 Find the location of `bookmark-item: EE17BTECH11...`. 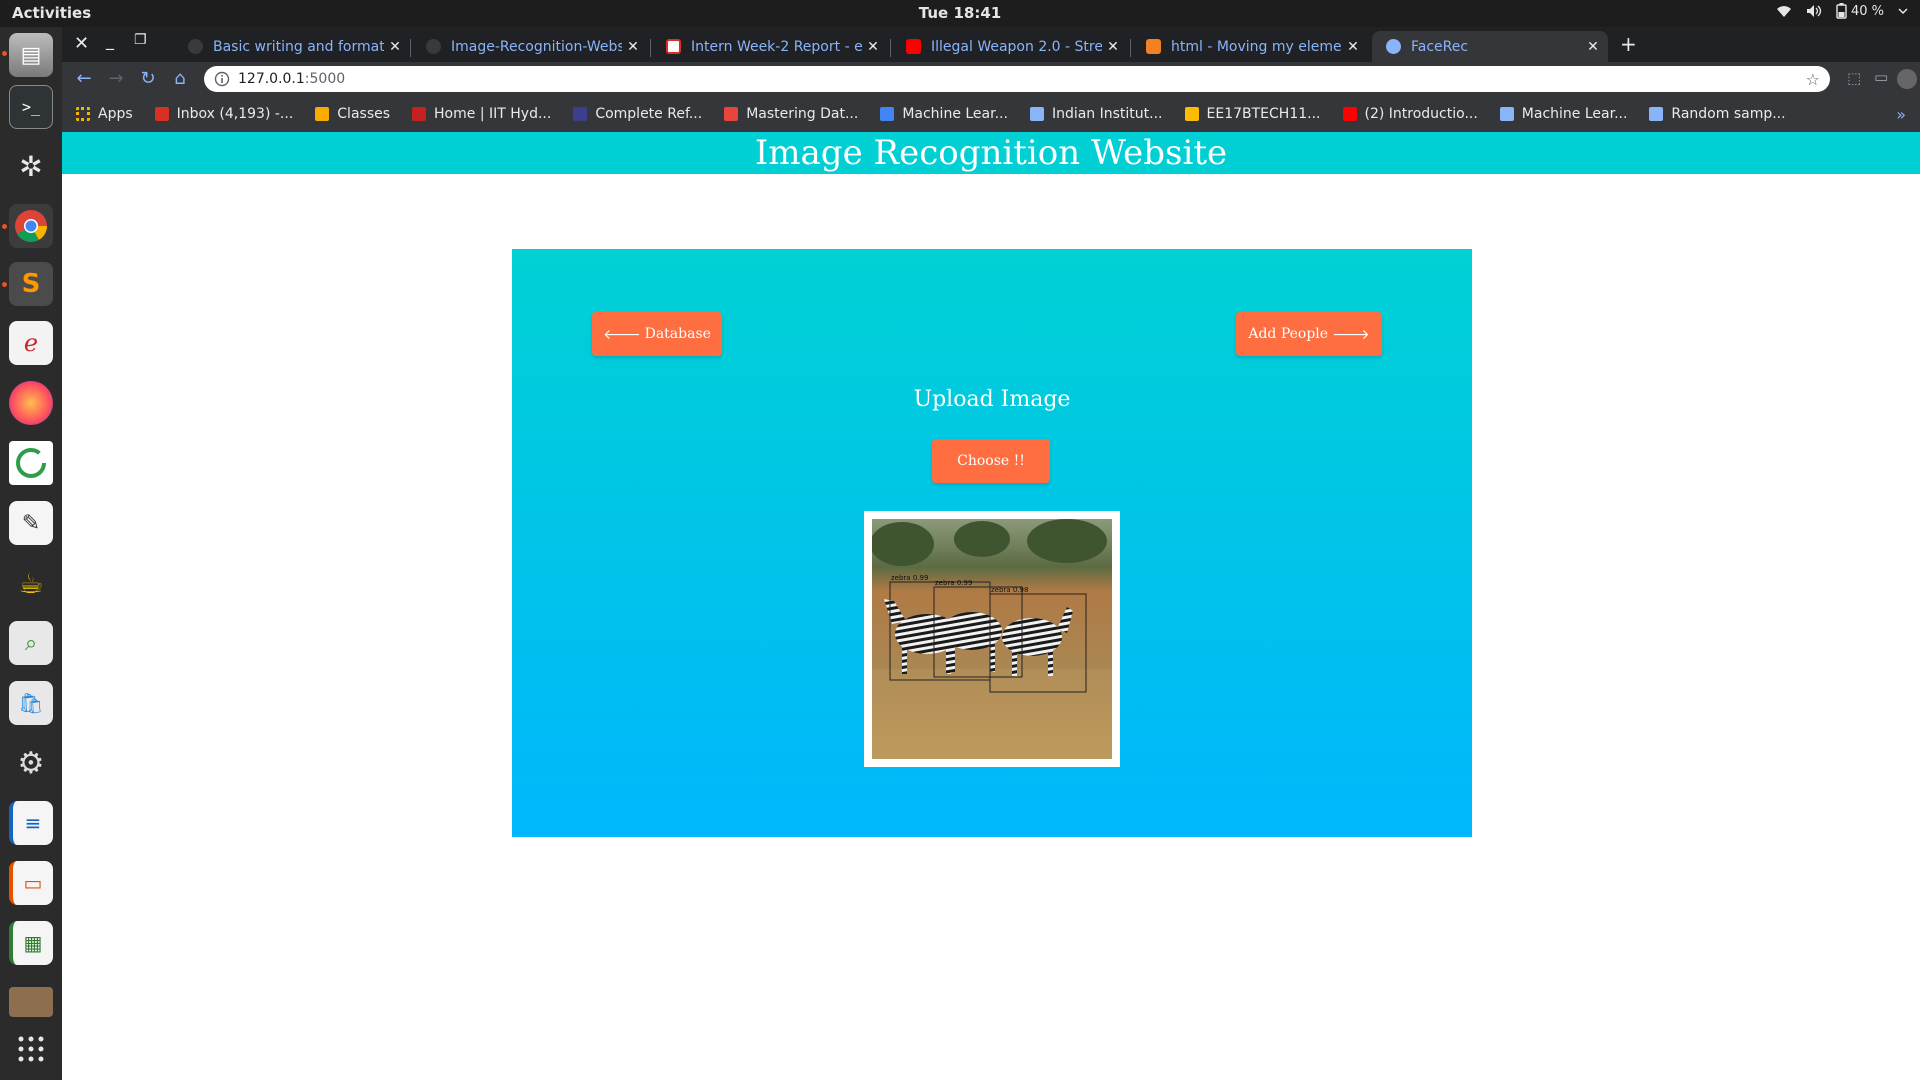

bookmark-item: EE17BTECH11... is located at coordinates (1252, 114).